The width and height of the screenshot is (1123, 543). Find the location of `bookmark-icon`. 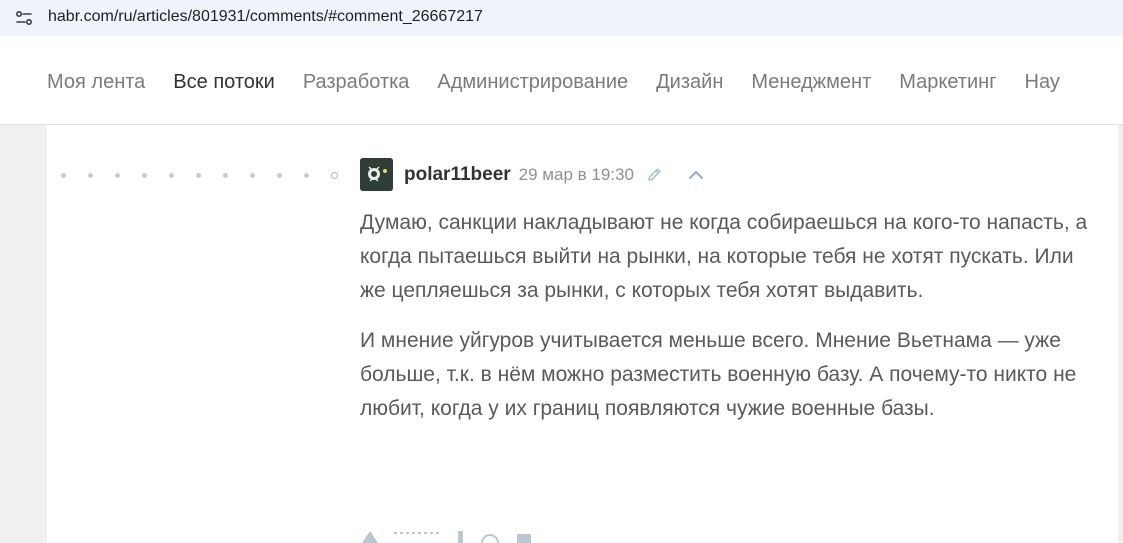

bookmark-icon is located at coordinates (524, 537).